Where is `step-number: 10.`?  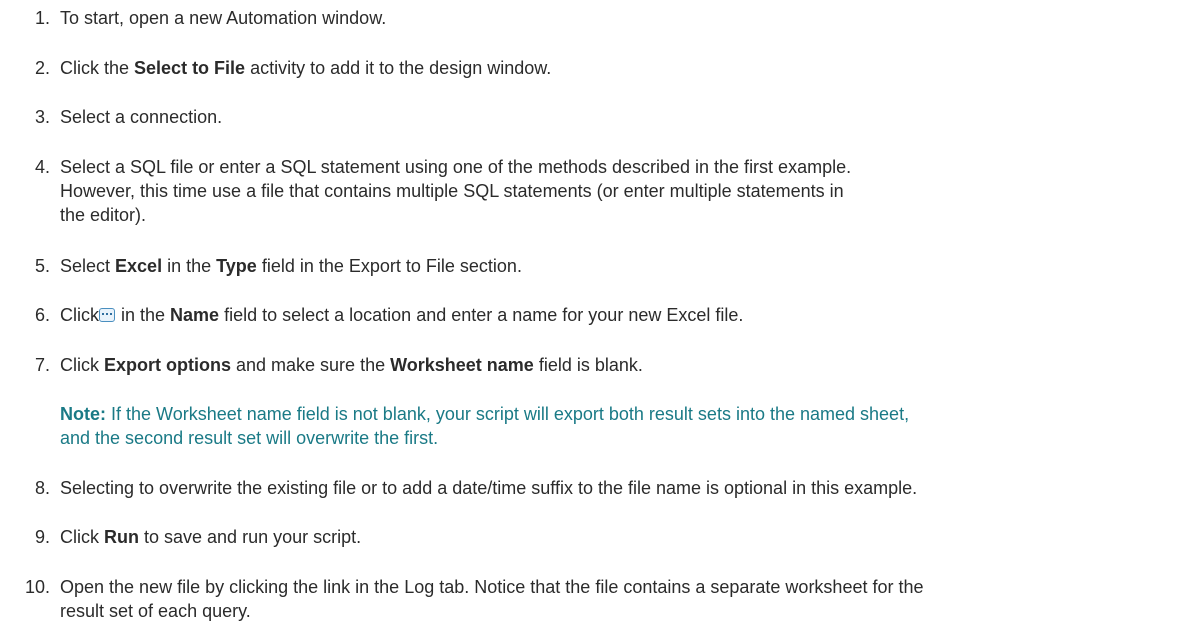
step-number: 10. is located at coordinates (37, 587).